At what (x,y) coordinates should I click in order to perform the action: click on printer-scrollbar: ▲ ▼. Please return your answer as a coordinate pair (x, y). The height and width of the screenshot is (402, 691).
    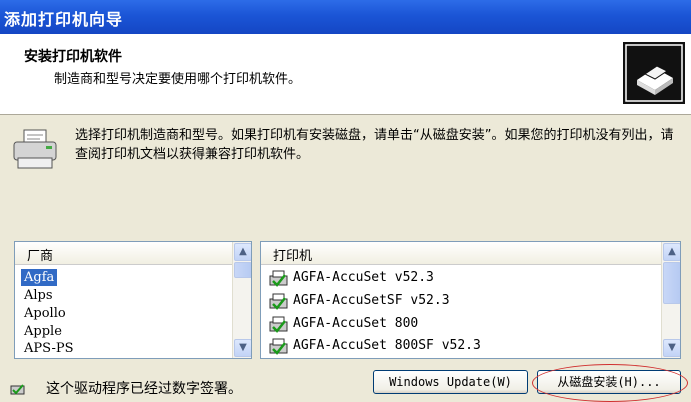
    Looking at the image, I should click on (670, 300).